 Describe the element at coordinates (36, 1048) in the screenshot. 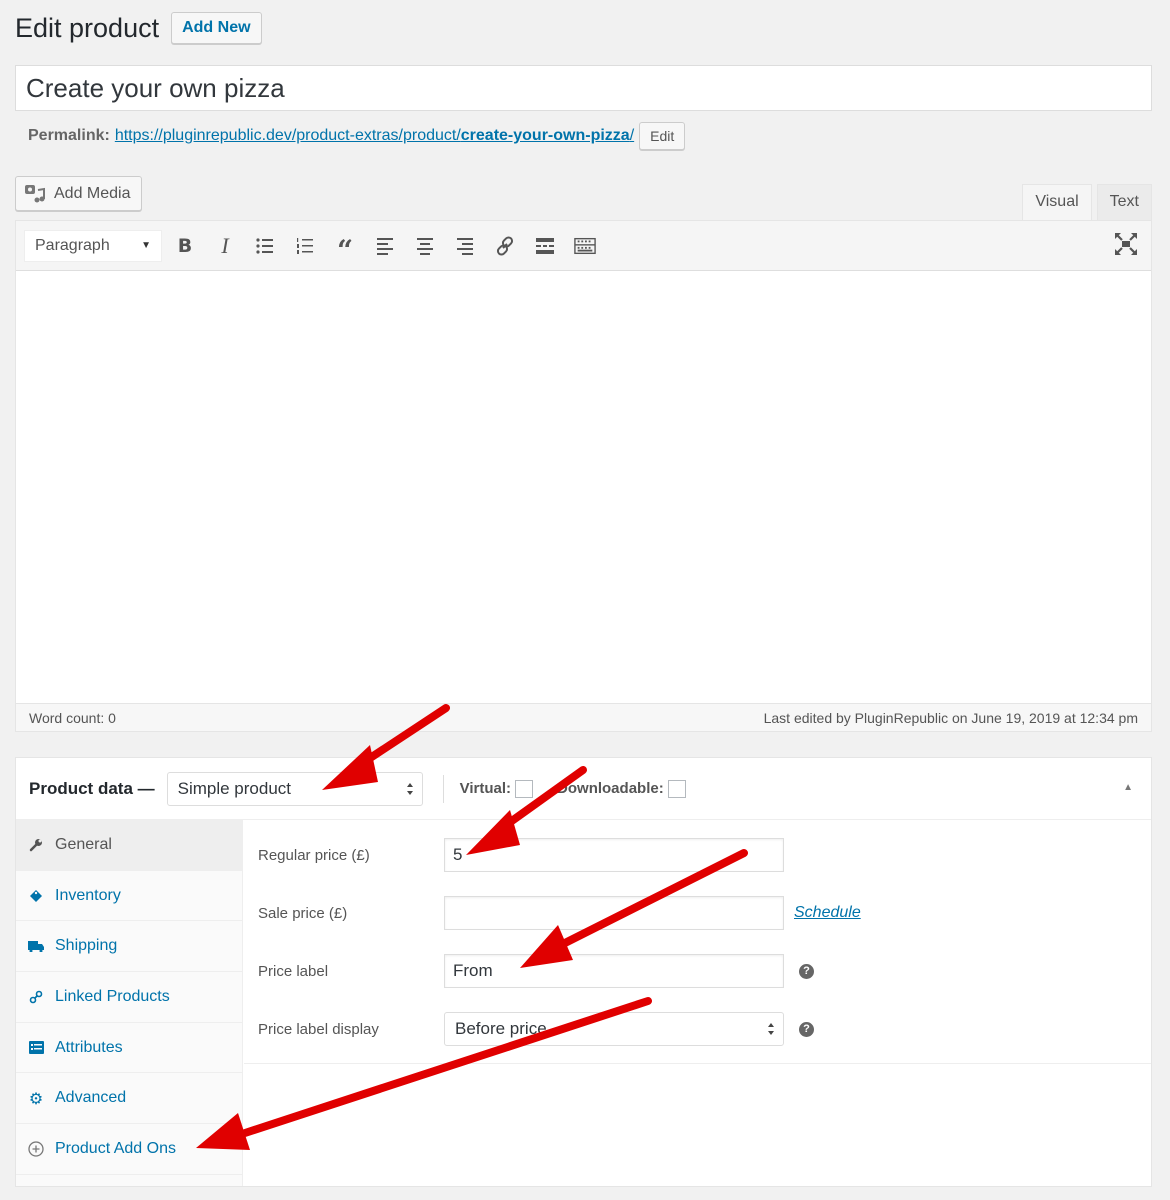

I see `list-icon` at that location.